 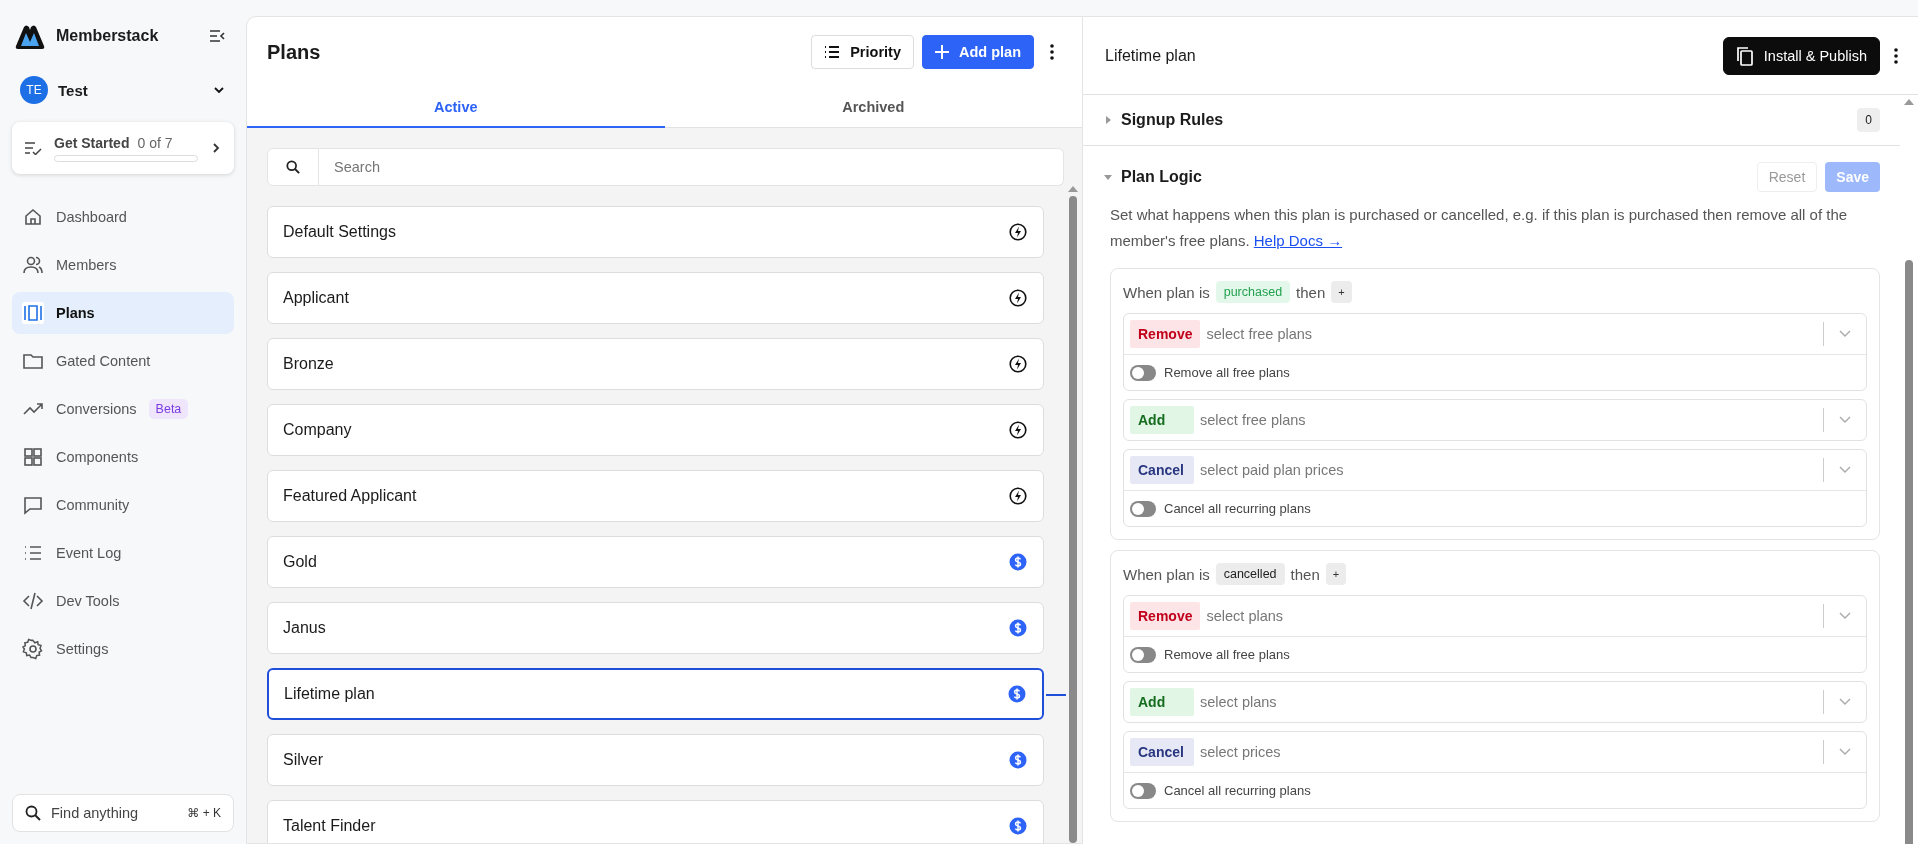 What do you see at coordinates (1272, 470) in the screenshot?
I see `select-placeholder: select paid plan prices` at bounding box center [1272, 470].